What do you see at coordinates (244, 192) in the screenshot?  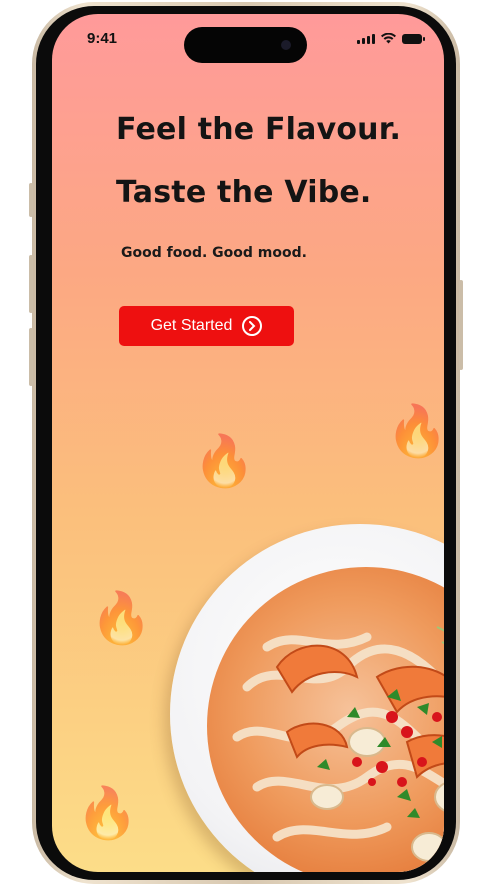 I see `headline-line-2: Taste the Vibe.` at bounding box center [244, 192].